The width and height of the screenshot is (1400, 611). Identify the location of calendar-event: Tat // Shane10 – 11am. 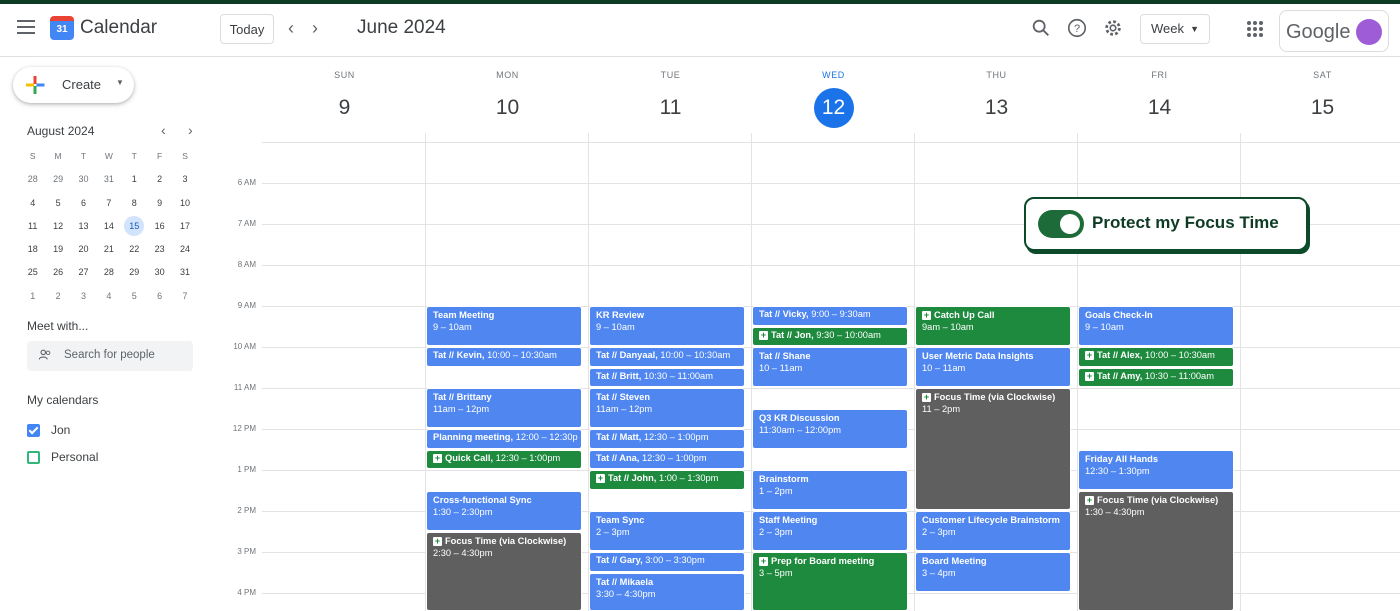
(830, 367).